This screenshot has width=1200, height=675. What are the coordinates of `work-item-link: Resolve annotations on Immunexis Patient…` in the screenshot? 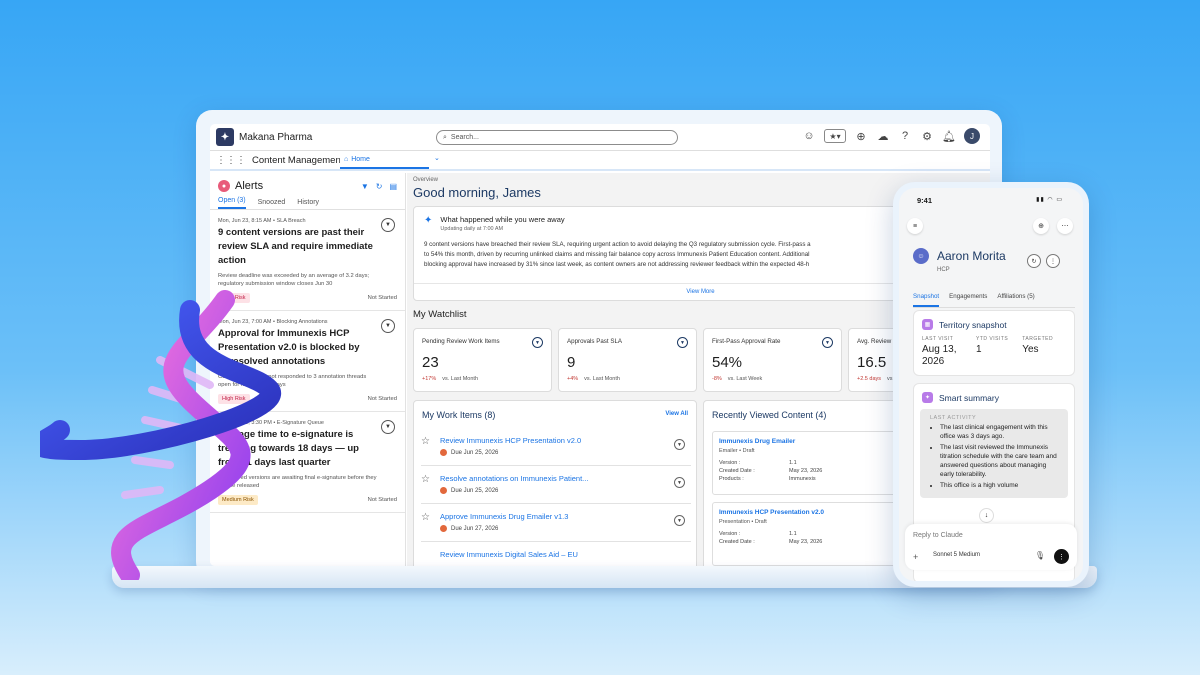 It's located at (514, 478).